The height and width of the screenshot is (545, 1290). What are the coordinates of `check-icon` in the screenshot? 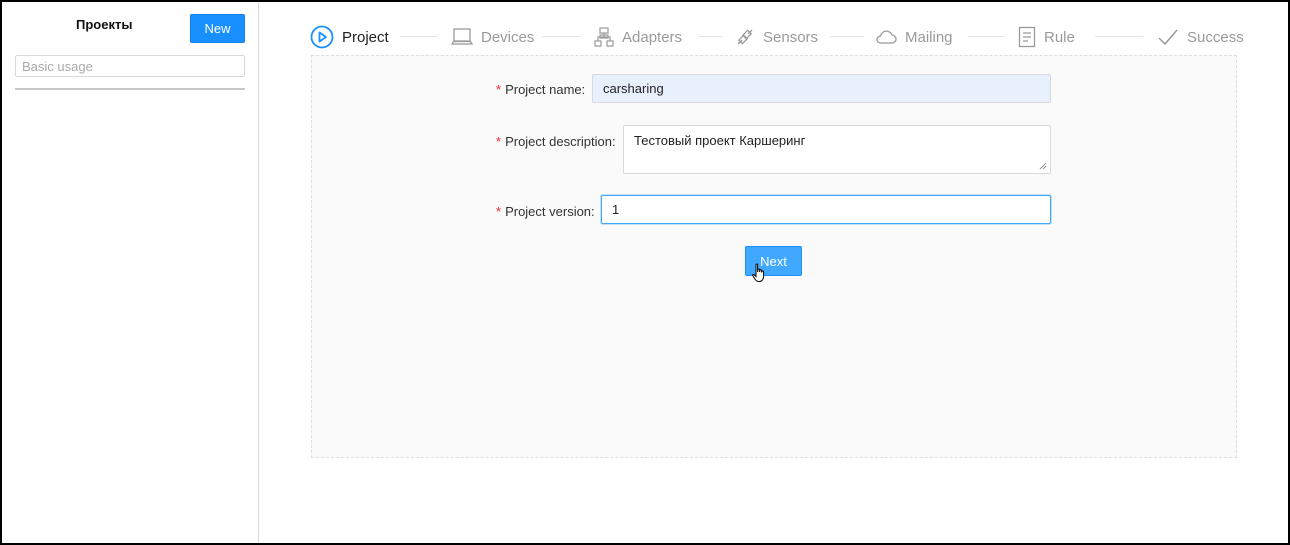 It's located at (1168, 37).